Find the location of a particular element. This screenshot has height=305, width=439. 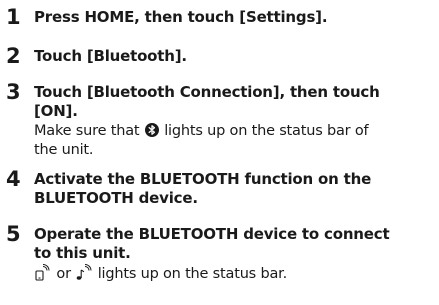

bluetooth-music-audio-icon is located at coordinates (84, 272).